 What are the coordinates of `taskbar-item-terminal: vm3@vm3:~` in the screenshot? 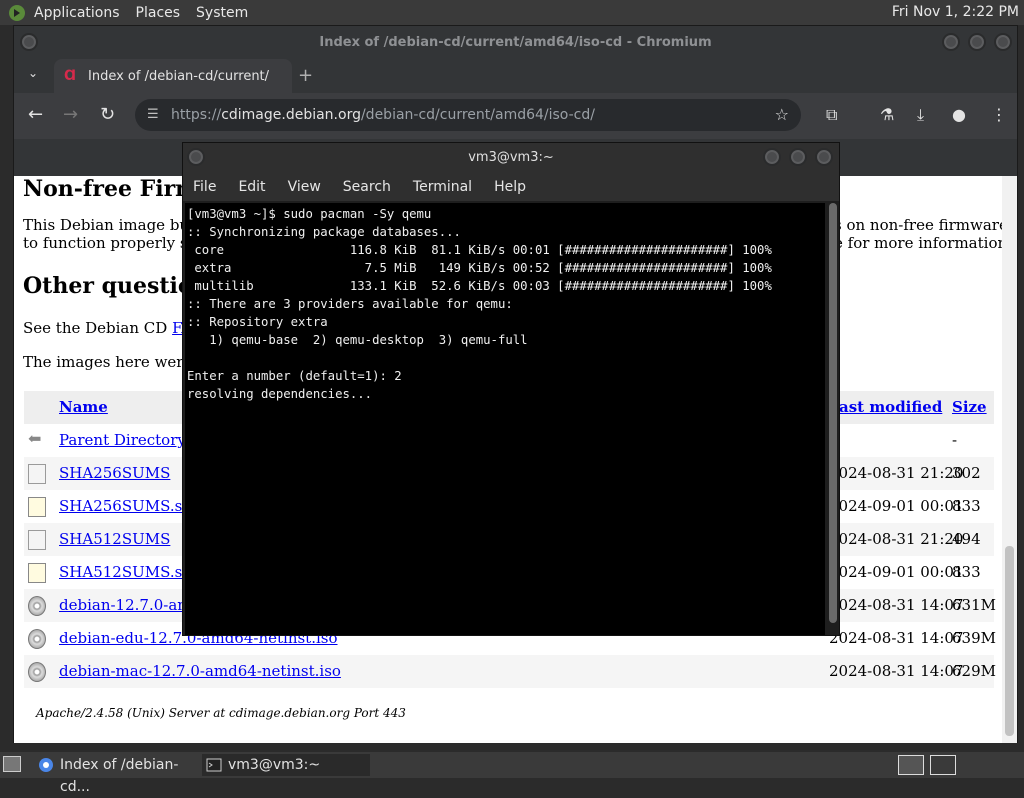 It's located at (286, 765).